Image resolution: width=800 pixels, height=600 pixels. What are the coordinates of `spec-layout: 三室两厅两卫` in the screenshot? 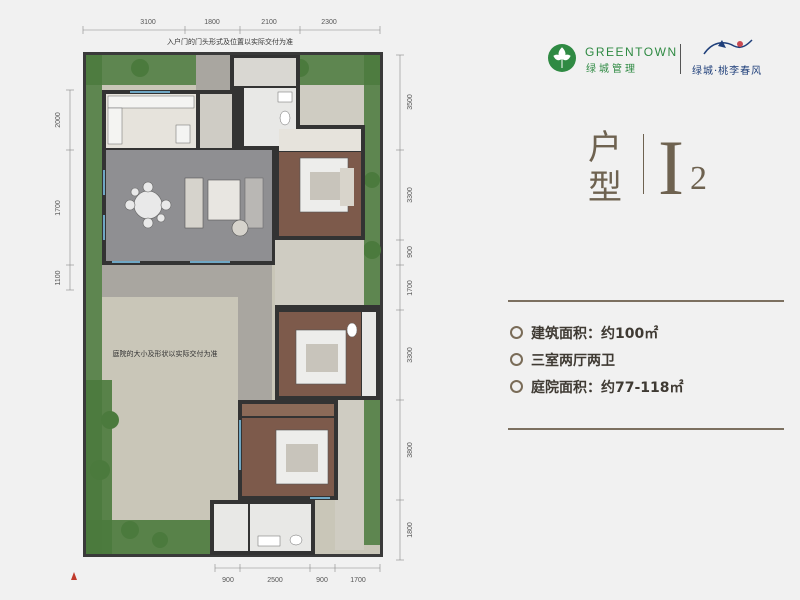 It's located at (573, 361).